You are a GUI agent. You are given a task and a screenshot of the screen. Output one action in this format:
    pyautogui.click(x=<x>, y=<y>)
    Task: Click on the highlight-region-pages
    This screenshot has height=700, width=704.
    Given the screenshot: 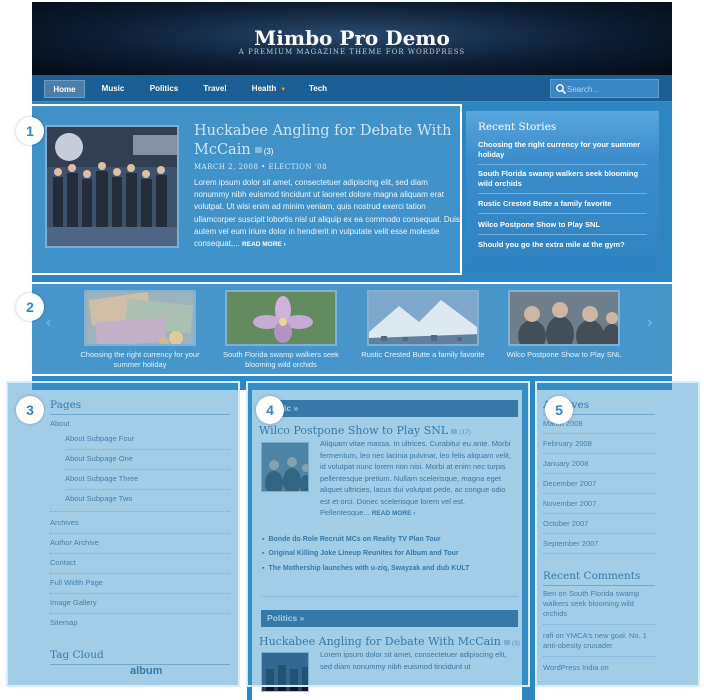 What is the action you would take?
    pyautogui.click(x=123, y=534)
    